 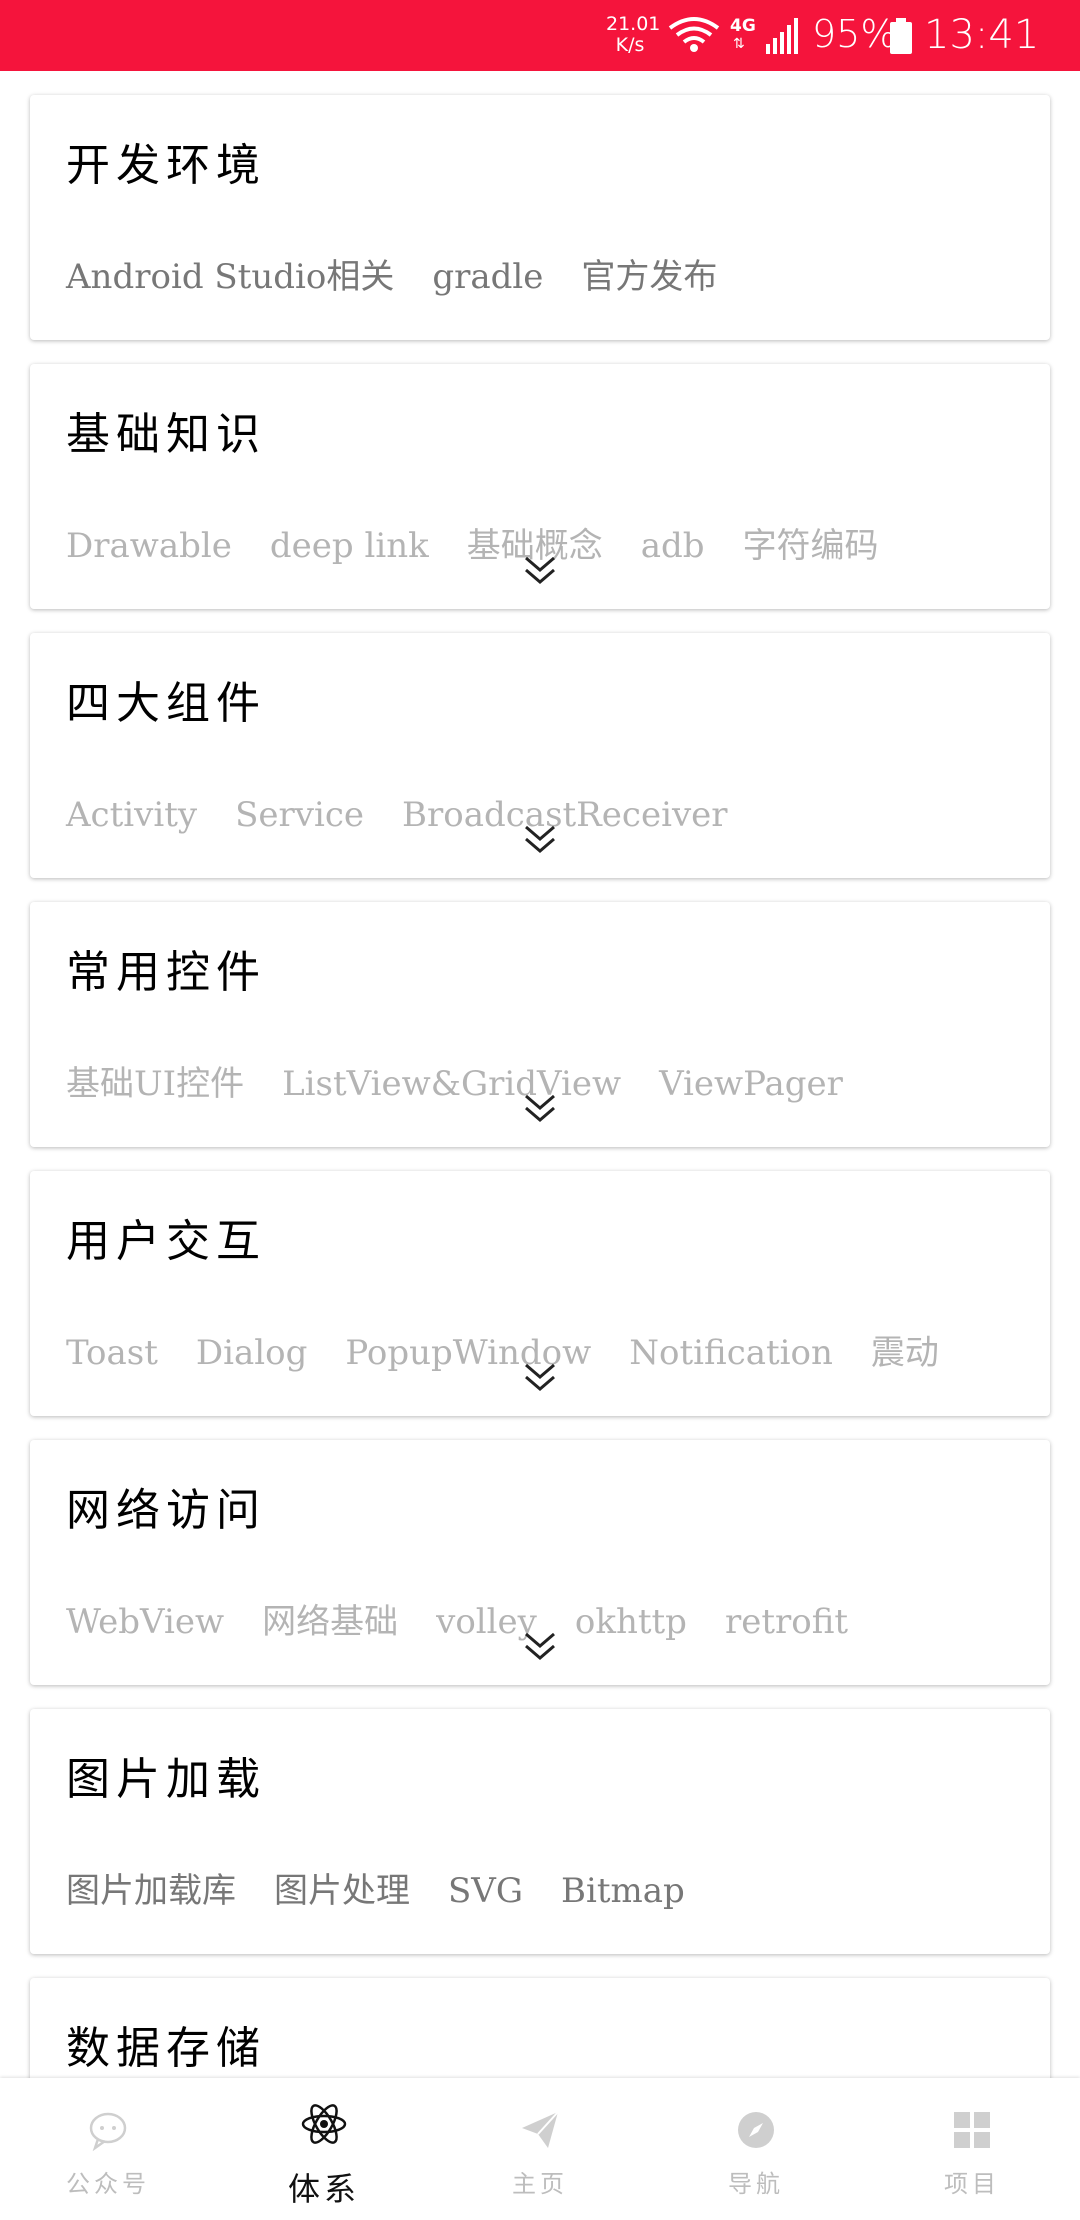 I want to click on tag-item: Service, so click(x=306, y=815).